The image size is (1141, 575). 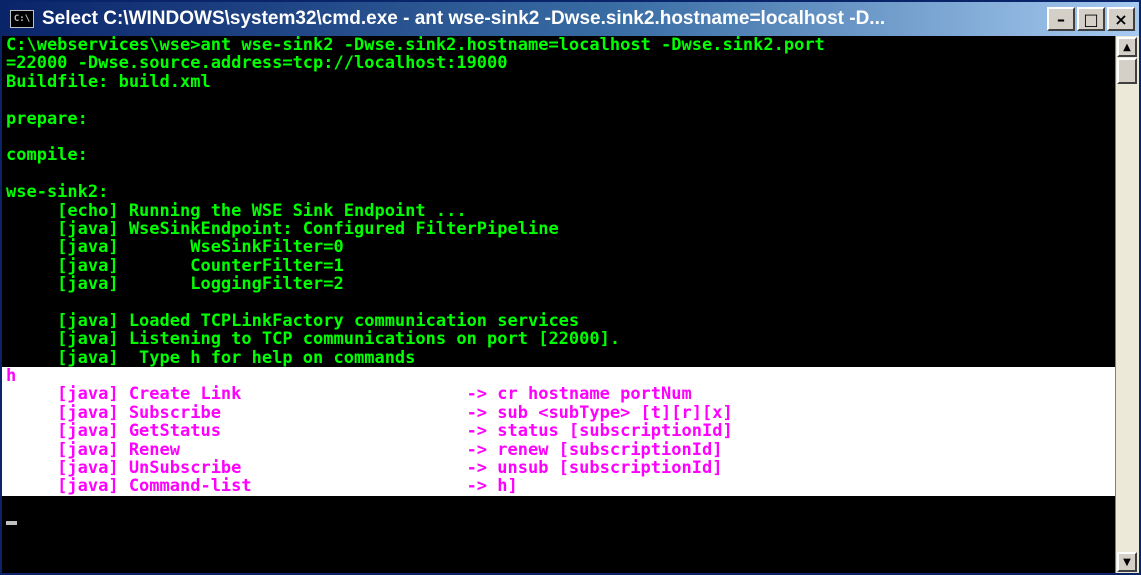 I want to click on selected-line: [java] Renew -> renew [subscriptionId], so click(x=364, y=449).